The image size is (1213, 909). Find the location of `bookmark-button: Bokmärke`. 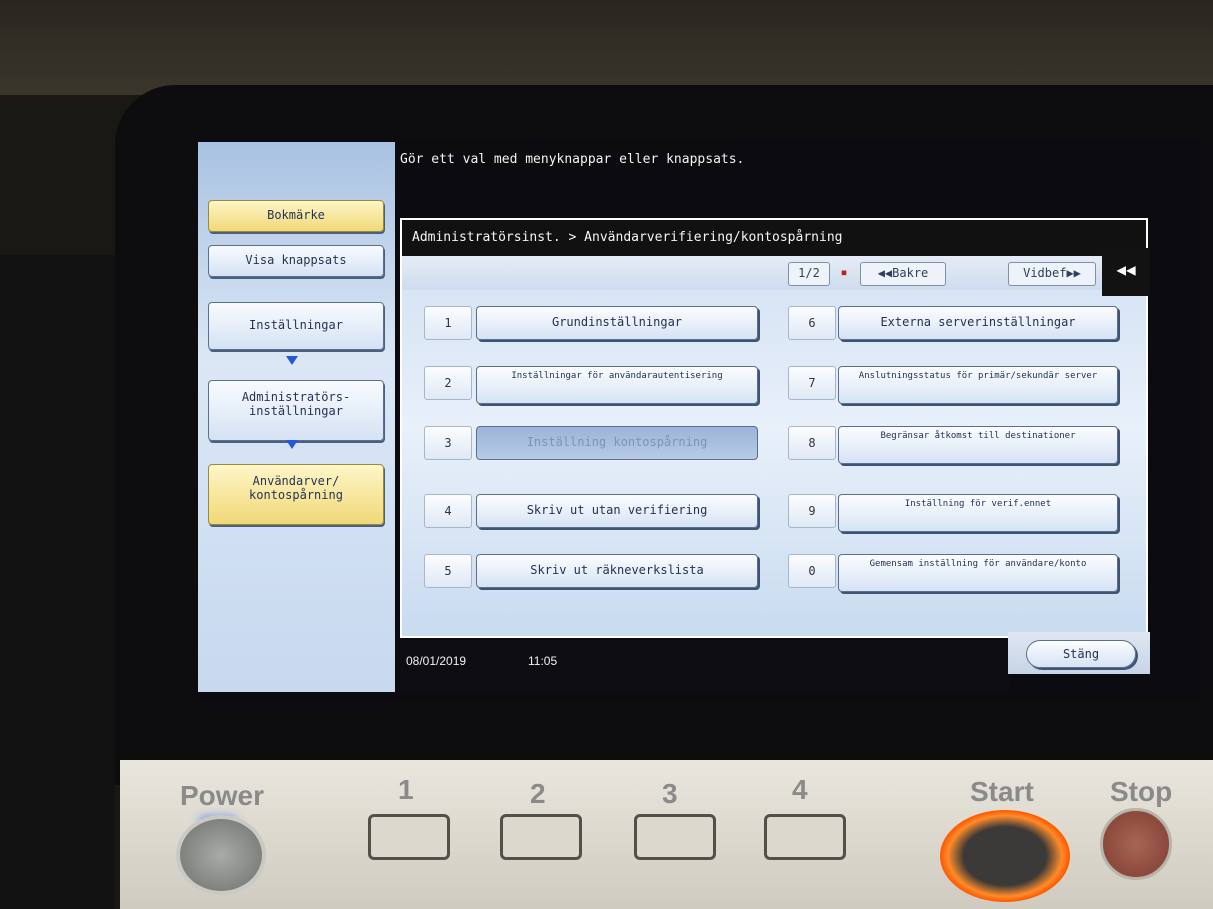

bookmark-button: Bokmärke is located at coordinates (296, 216).